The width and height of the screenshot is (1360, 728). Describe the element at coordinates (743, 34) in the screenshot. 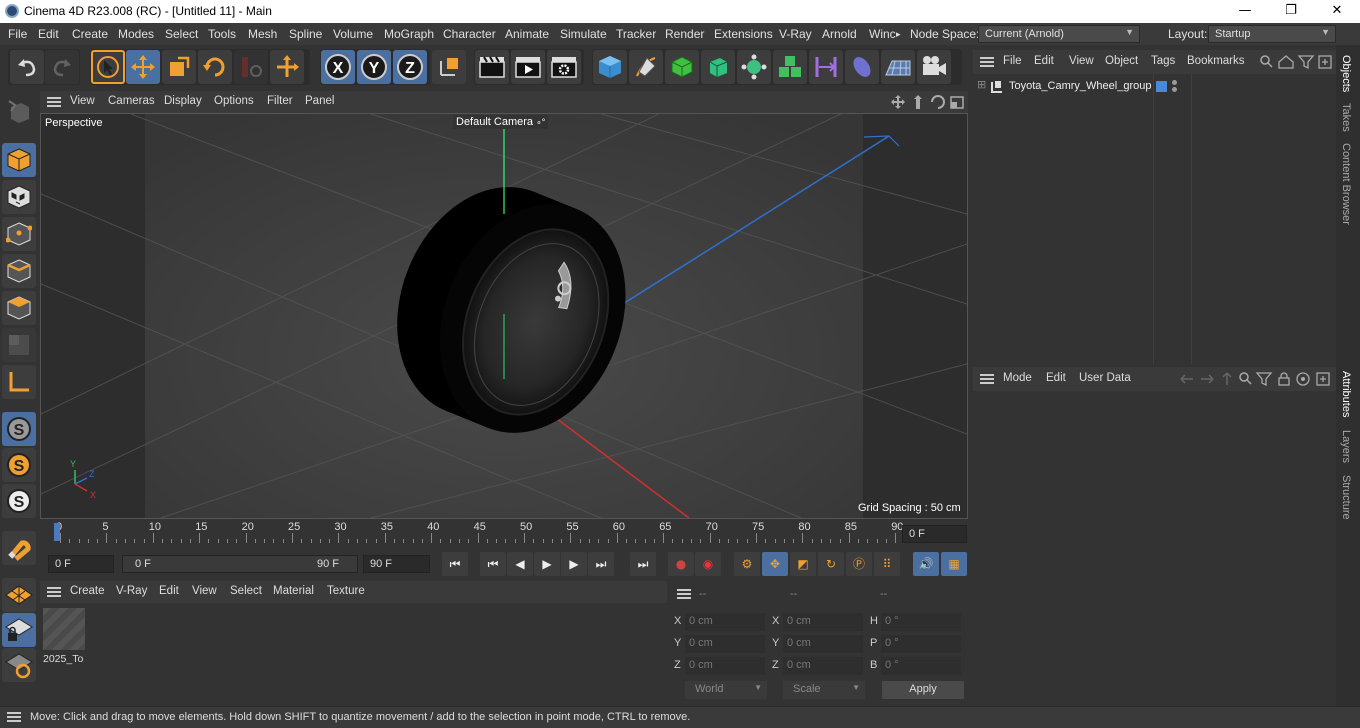

I see `menu-extensions: Extensions` at that location.